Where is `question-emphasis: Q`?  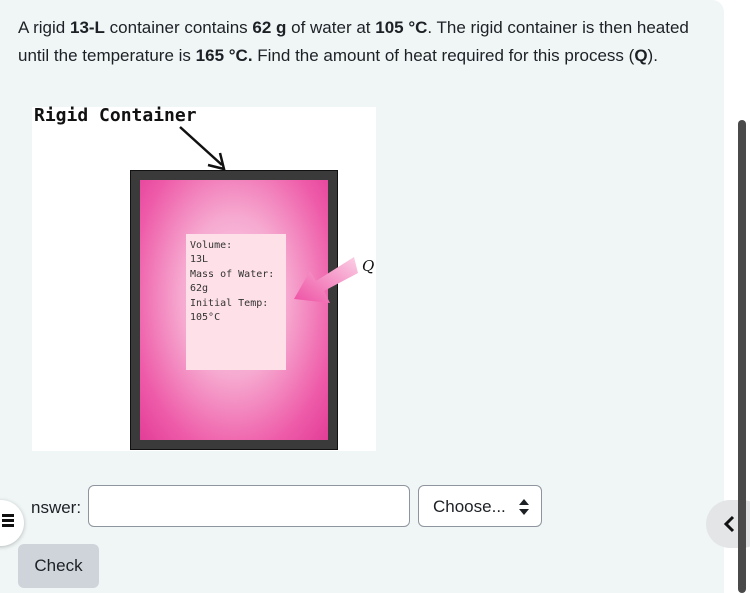
question-emphasis: Q is located at coordinates (641, 55).